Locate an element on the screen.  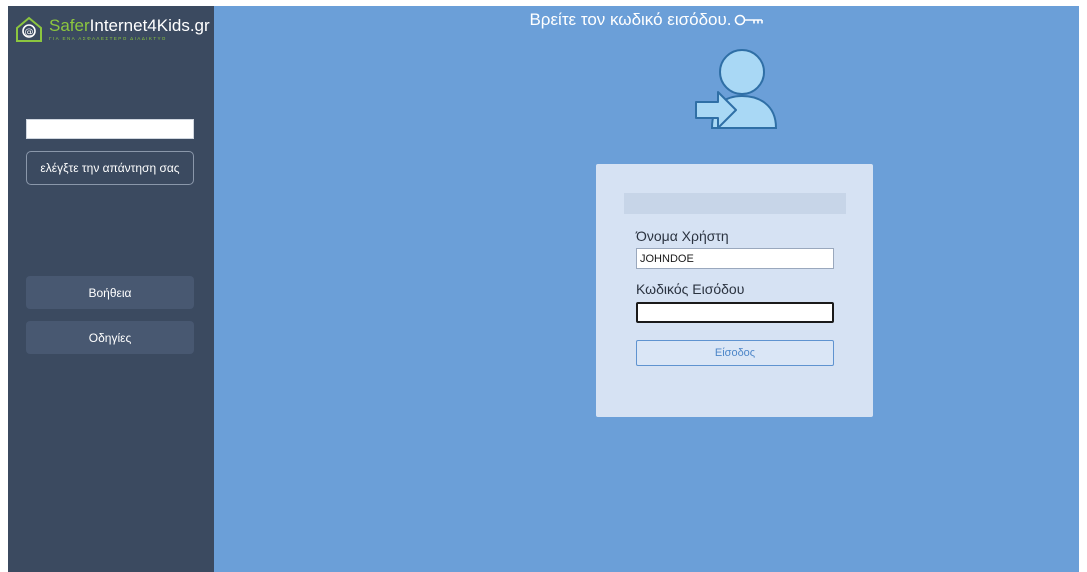
instructions-button: Οδηγίες is located at coordinates (110, 337).